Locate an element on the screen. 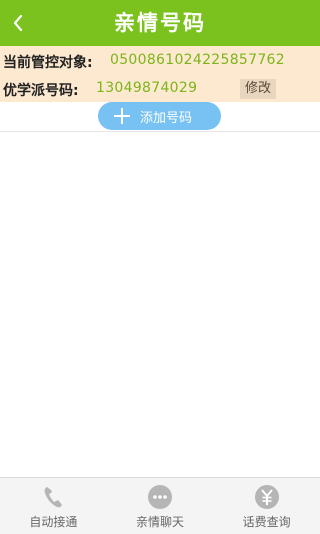 The width and height of the screenshot is (320, 534). title-bar: 亲情号码 is located at coordinates (160, 23).